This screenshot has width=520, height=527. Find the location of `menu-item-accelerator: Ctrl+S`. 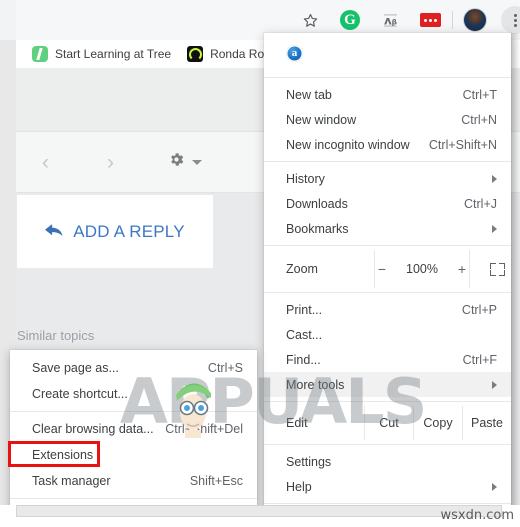

menu-item-accelerator: Ctrl+S is located at coordinates (225, 368).